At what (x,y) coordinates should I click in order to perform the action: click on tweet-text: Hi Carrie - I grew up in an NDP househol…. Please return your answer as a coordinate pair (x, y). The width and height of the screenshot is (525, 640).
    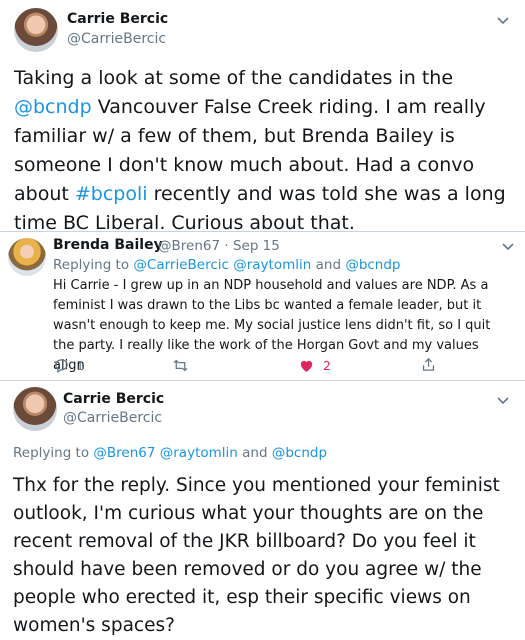
    Looking at the image, I should click on (272, 325).